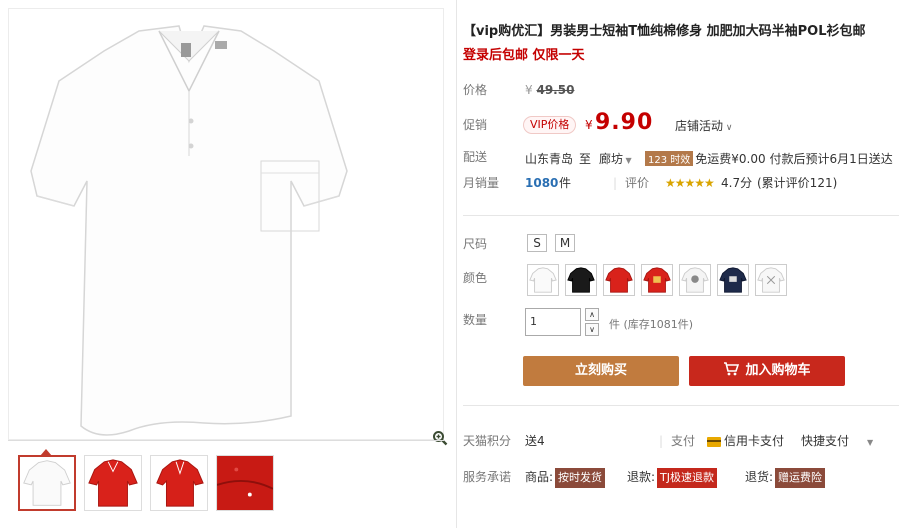  Describe the element at coordinates (733, 280) in the screenshot. I see `color-swatch-navy-print` at that location.